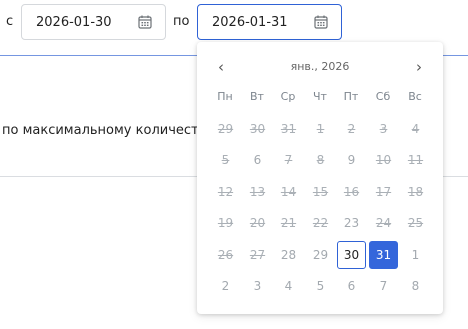 The height and width of the screenshot is (329, 468). Describe the element at coordinates (288, 192) in the screenshot. I see `day-cell: 14` at that location.